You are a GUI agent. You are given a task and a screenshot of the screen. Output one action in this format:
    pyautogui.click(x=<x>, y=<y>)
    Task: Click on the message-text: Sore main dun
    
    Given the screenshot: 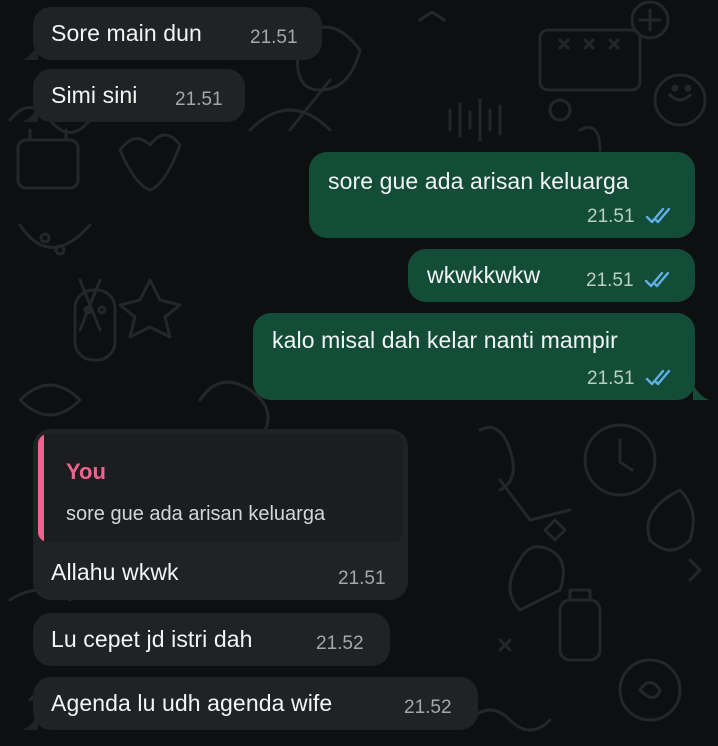 What is the action you would take?
    pyautogui.click(x=126, y=33)
    